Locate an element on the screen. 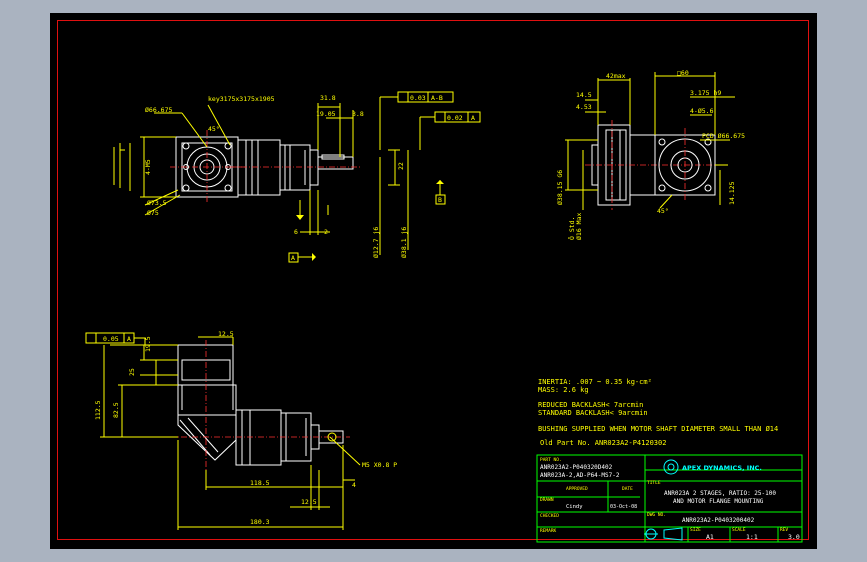 The width and height of the screenshot is (867, 562). datum-b: B is located at coordinates (440, 200).